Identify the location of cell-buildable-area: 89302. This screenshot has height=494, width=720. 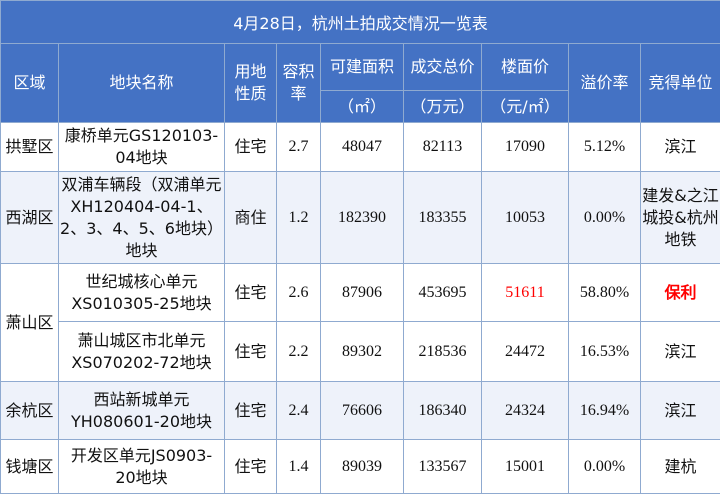
(362, 352).